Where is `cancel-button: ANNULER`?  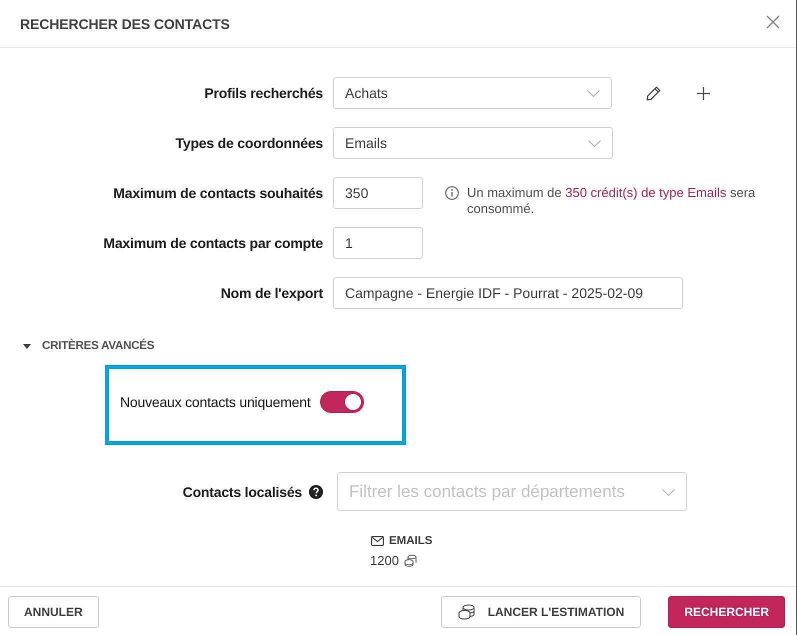
cancel-button: ANNULER is located at coordinates (53, 612).